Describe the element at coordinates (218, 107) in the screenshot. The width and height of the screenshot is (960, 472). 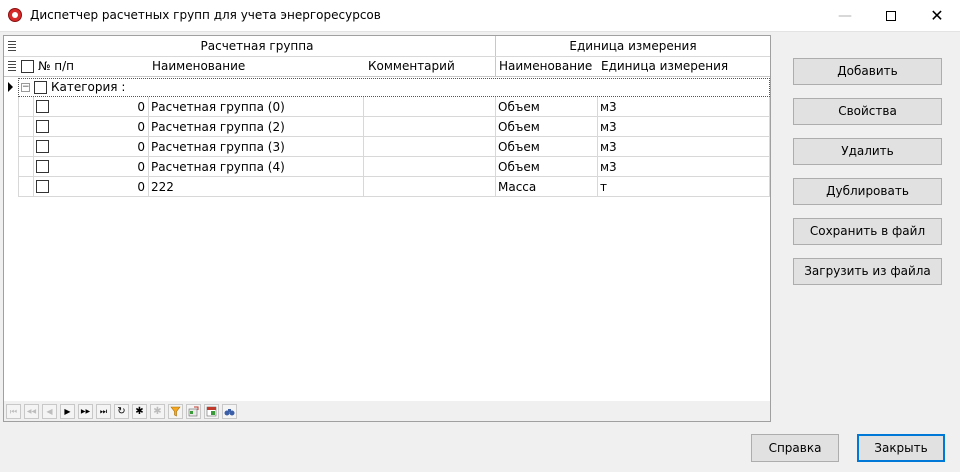
I see `cell-name: Расчетная группа (0)` at that location.